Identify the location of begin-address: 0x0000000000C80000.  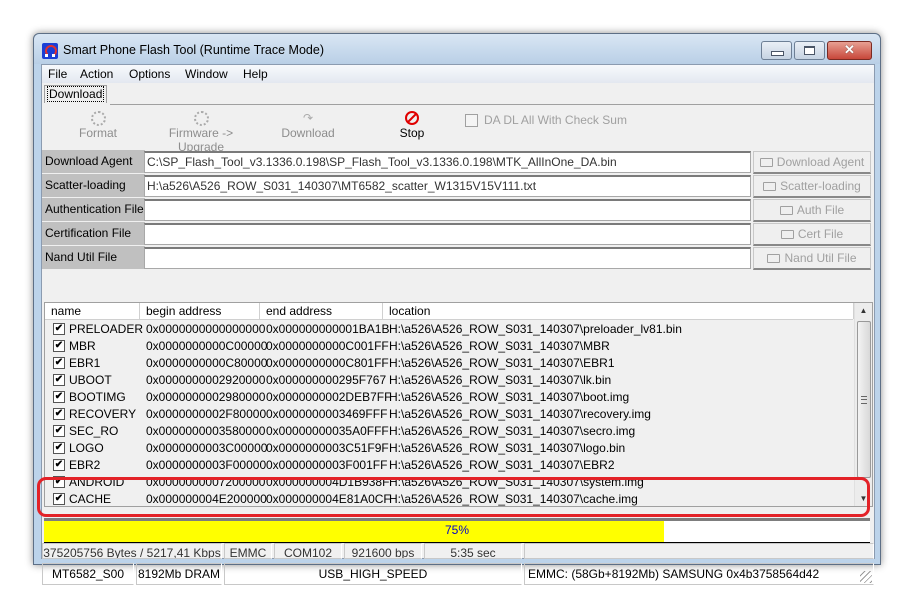
(207, 363).